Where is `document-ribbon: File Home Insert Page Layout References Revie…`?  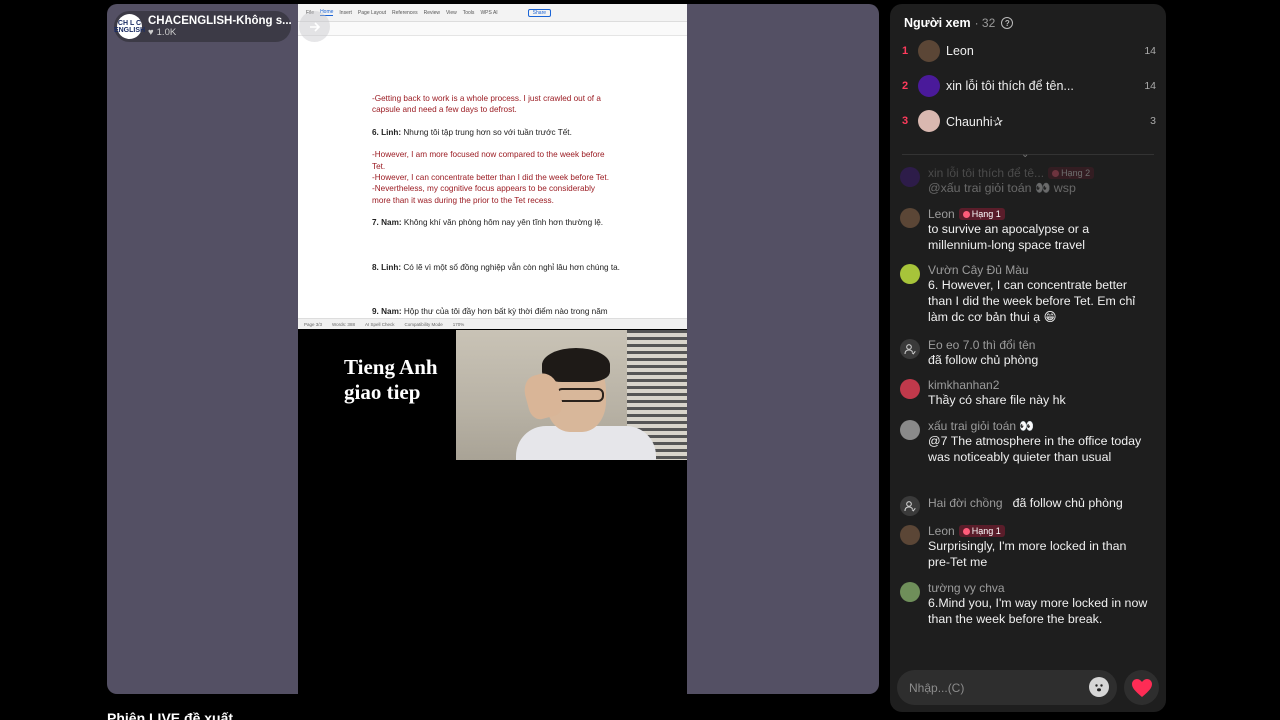 document-ribbon: File Home Insert Page Layout References Revie… is located at coordinates (492, 13).